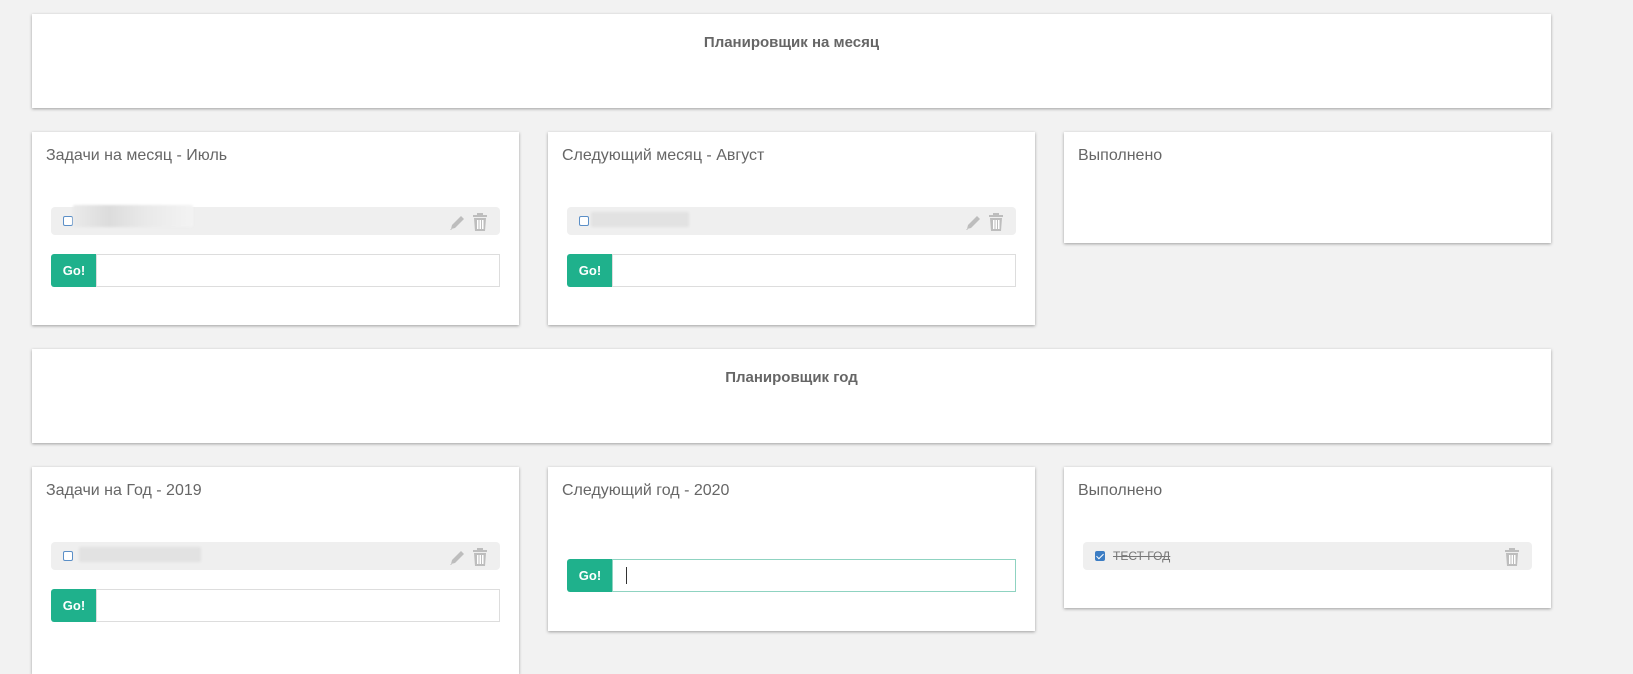 This screenshot has height=674, width=1633. What do you see at coordinates (646, 490) in the screenshot?
I see `next-year-title: Следующий год - 2020` at bounding box center [646, 490].